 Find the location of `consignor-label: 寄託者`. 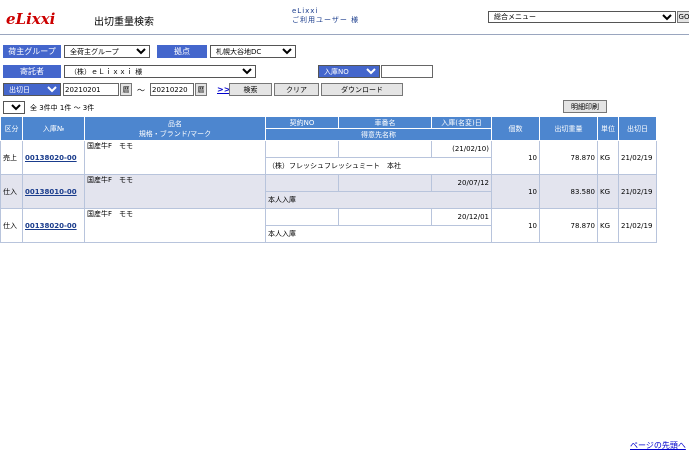

consignor-label: 寄託者 is located at coordinates (32, 71).